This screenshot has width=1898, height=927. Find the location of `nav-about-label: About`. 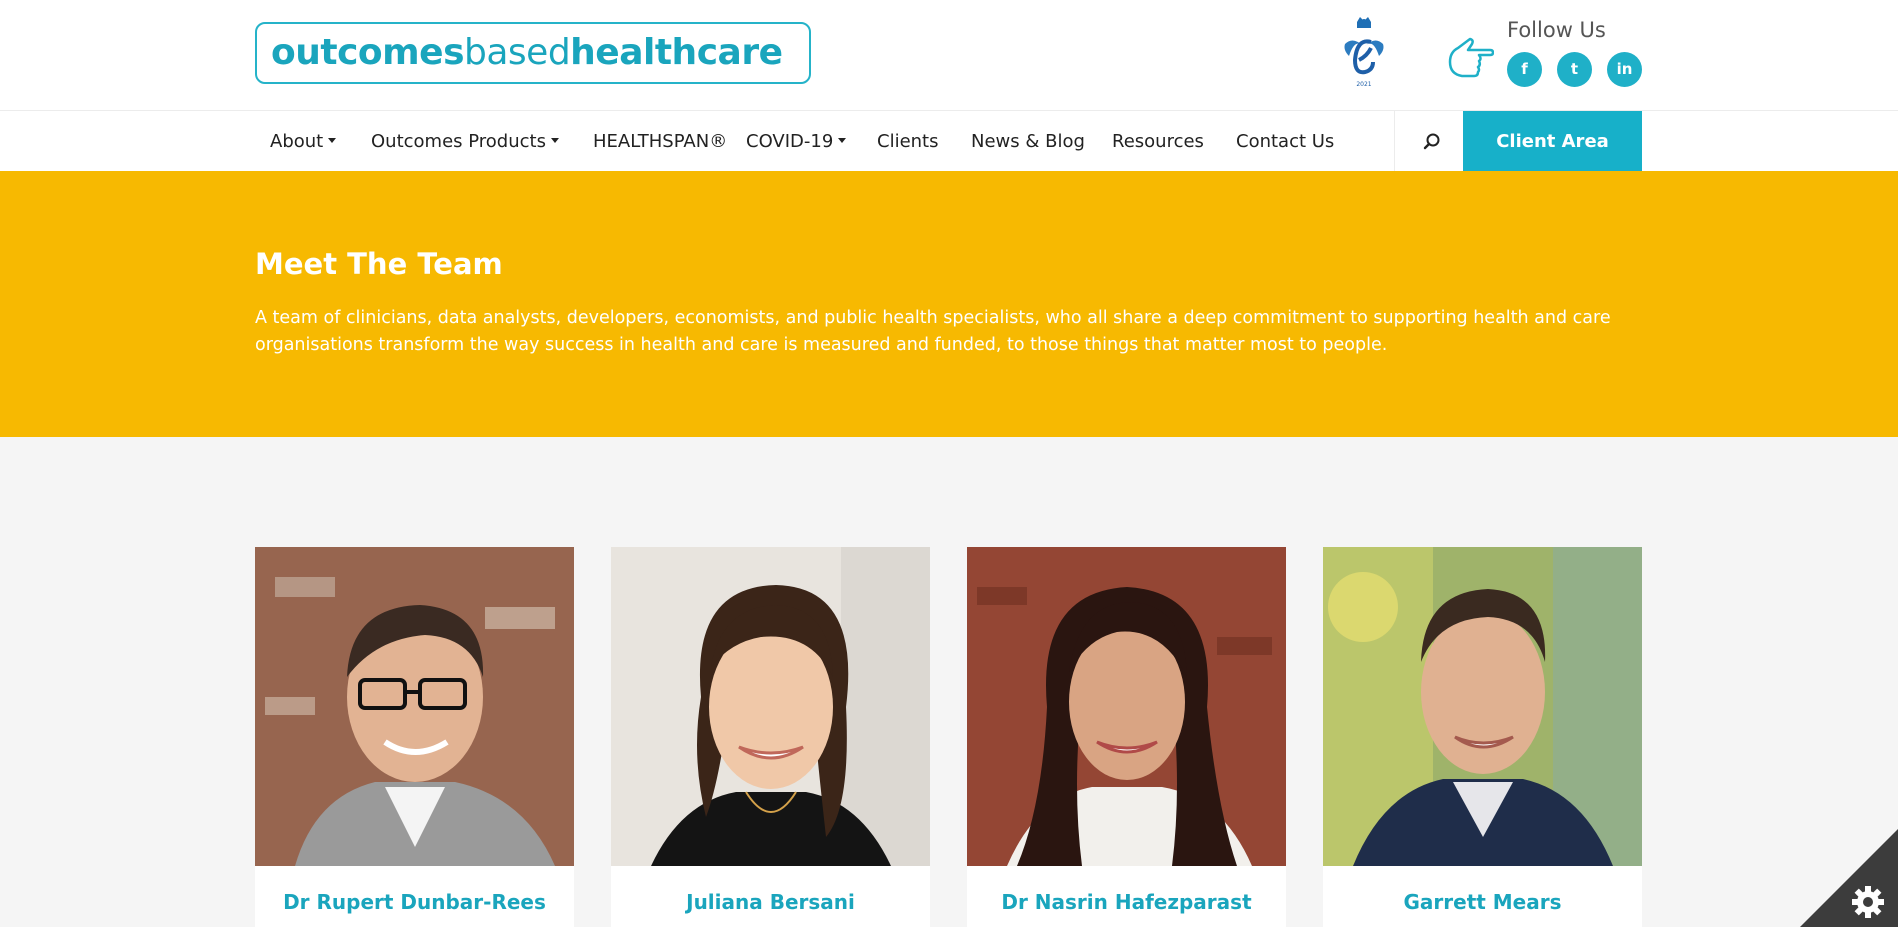

nav-about-label: About is located at coordinates (297, 141).